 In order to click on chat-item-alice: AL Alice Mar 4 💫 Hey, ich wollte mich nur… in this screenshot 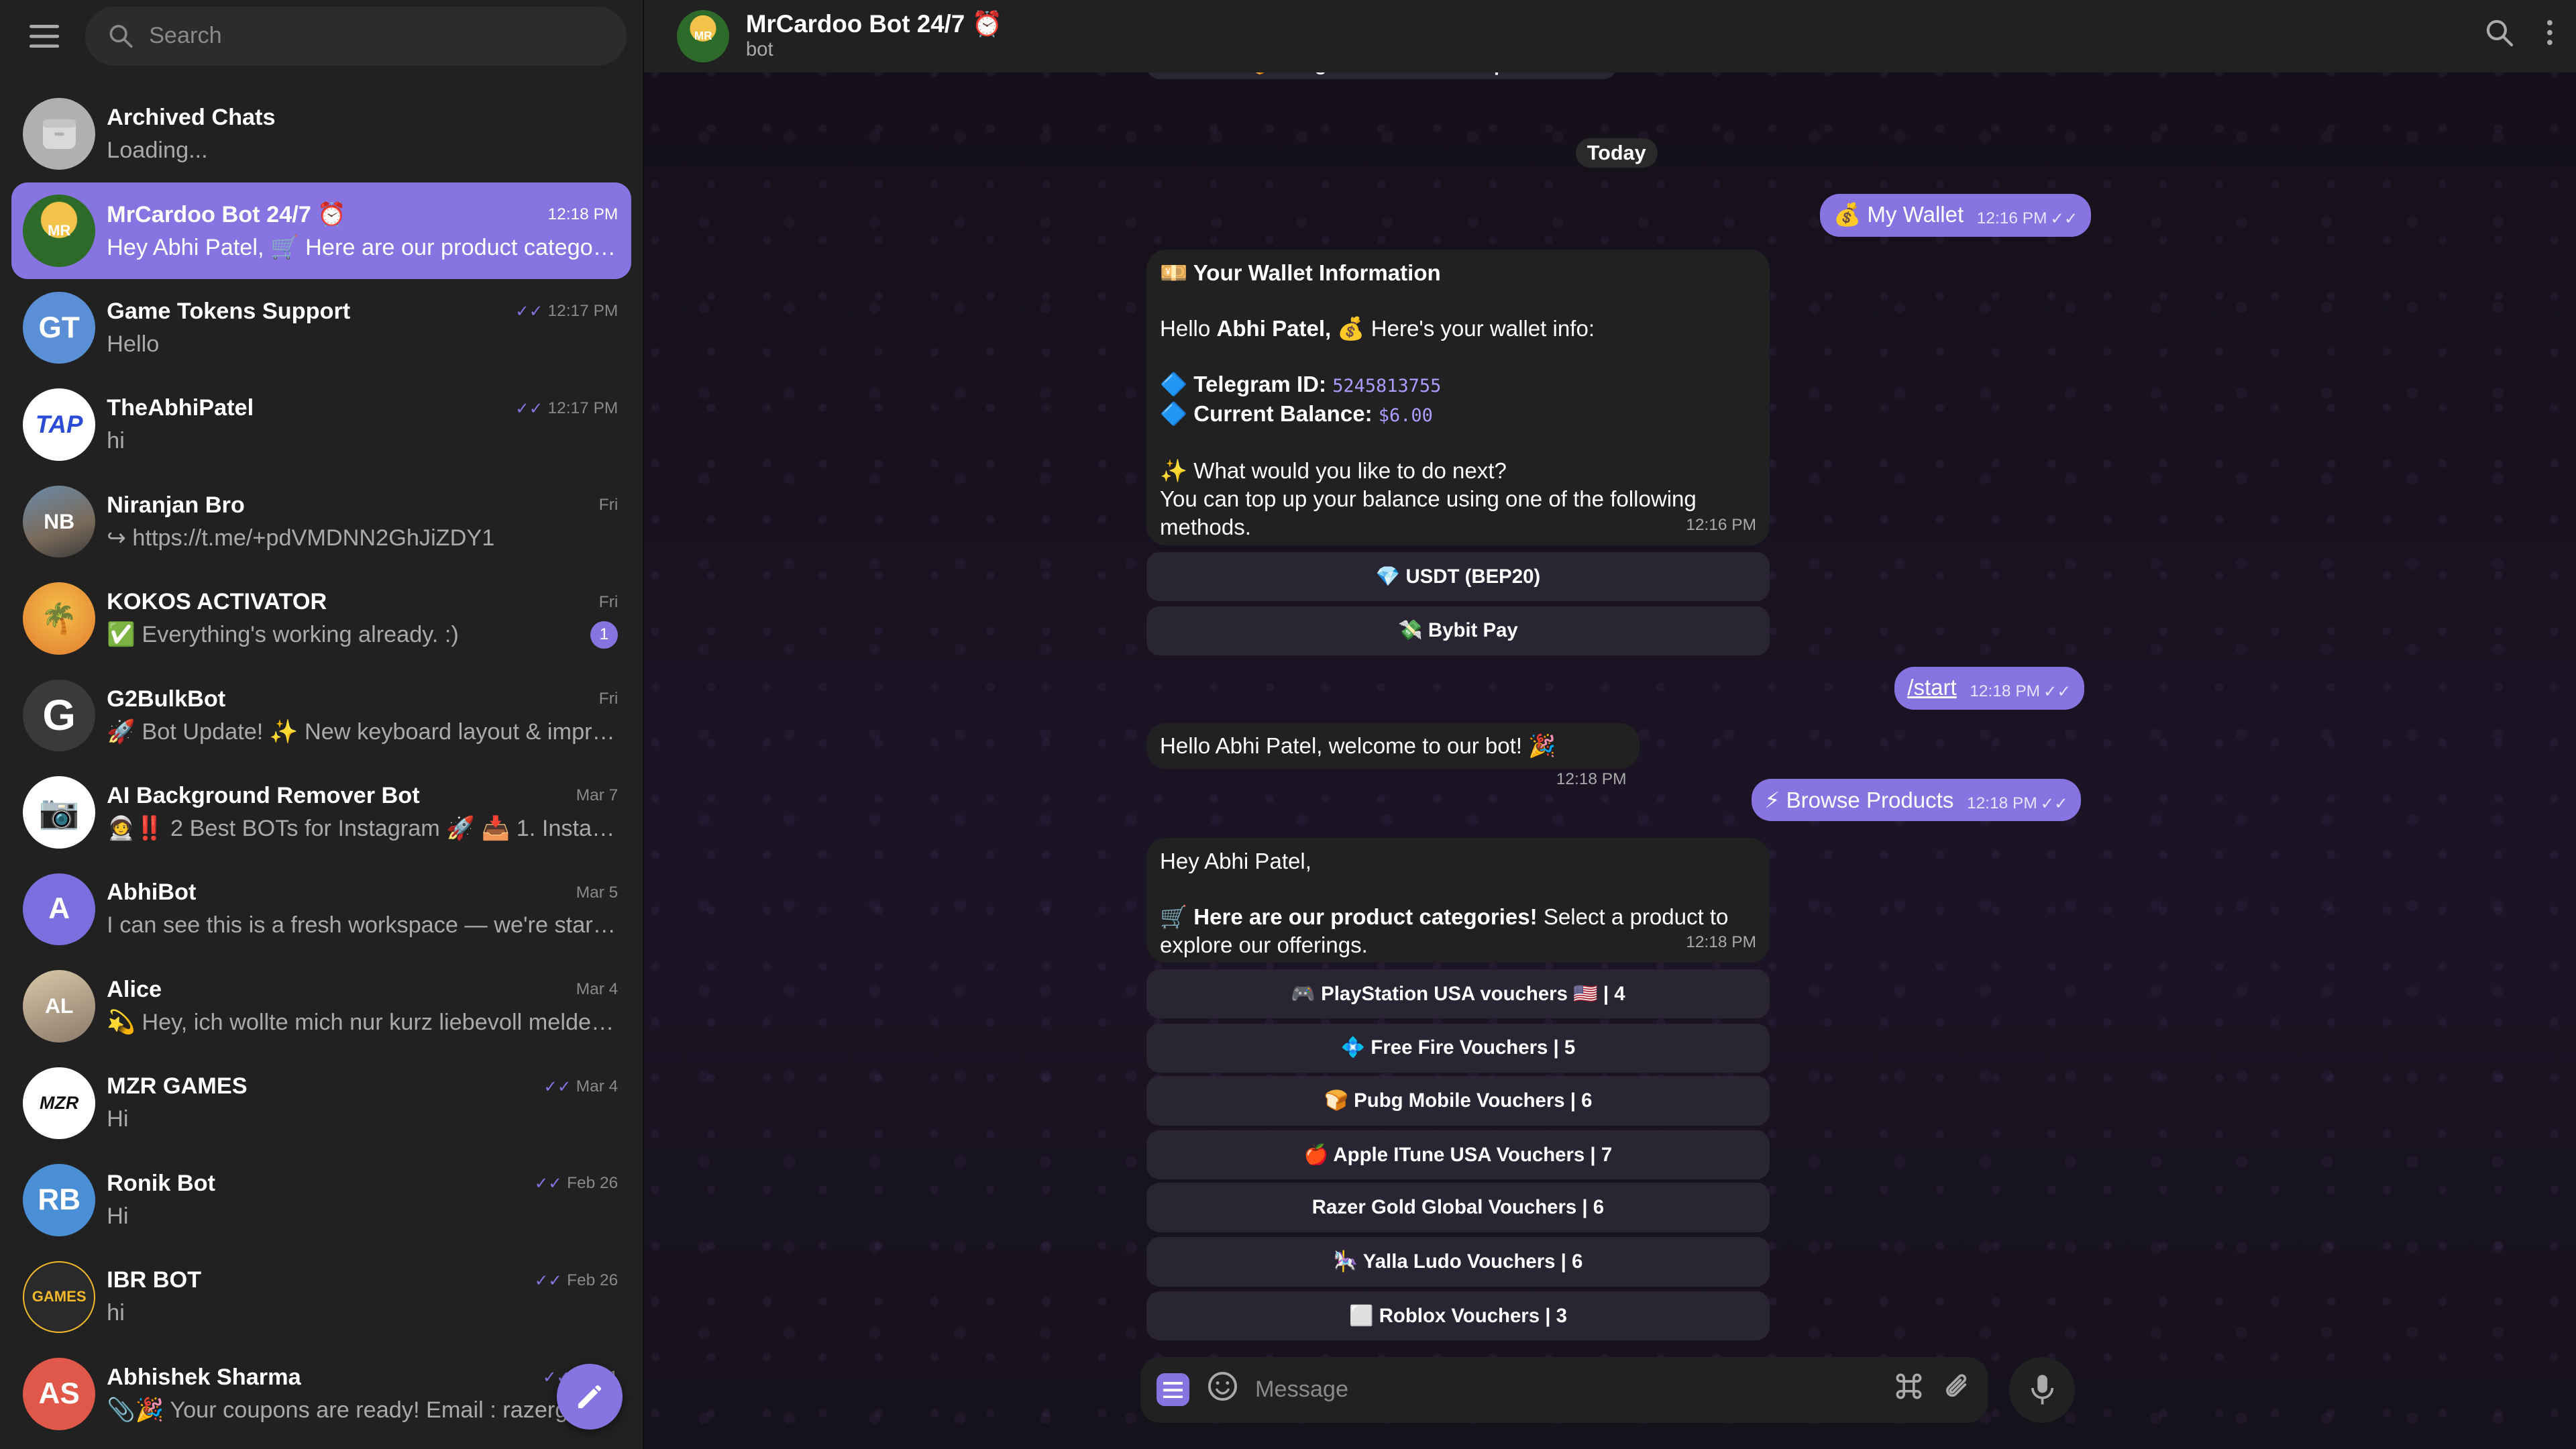, I will do `click(321, 1006)`.